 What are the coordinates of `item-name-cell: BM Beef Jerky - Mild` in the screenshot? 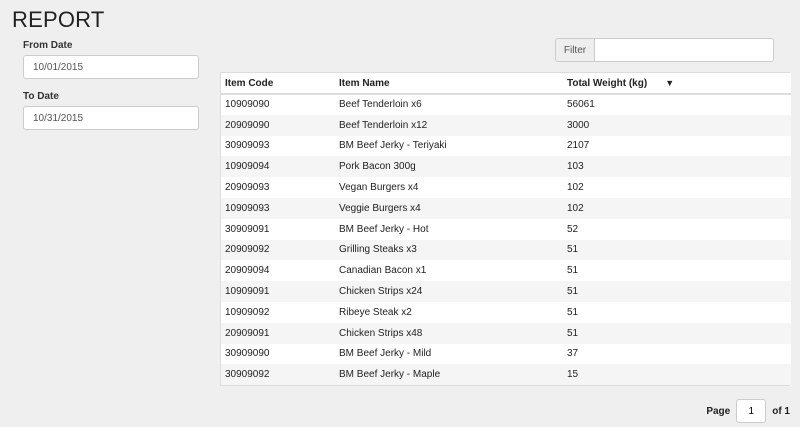 It's located at (449, 354).